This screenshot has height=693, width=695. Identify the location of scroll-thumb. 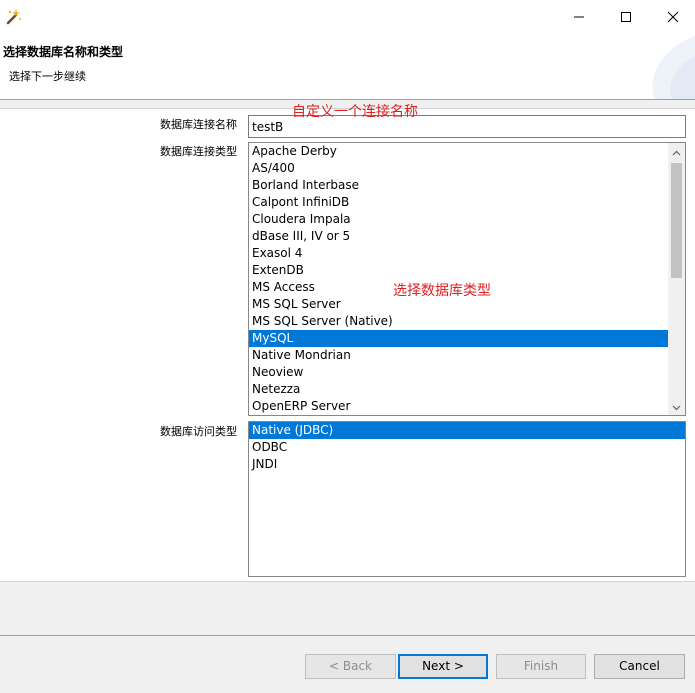
(676, 220).